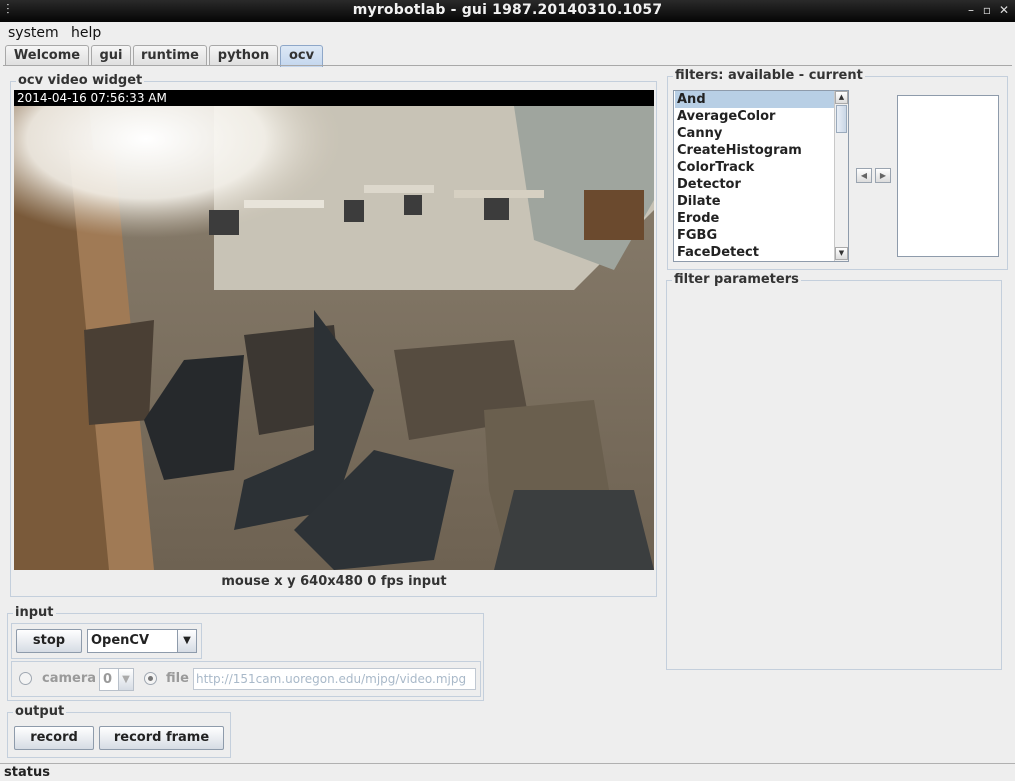 The image size is (1015, 781). What do you see at coordinates (49, 641) in the screenshot?
I see `stop-button: stop` at bounding box center [49, 641].